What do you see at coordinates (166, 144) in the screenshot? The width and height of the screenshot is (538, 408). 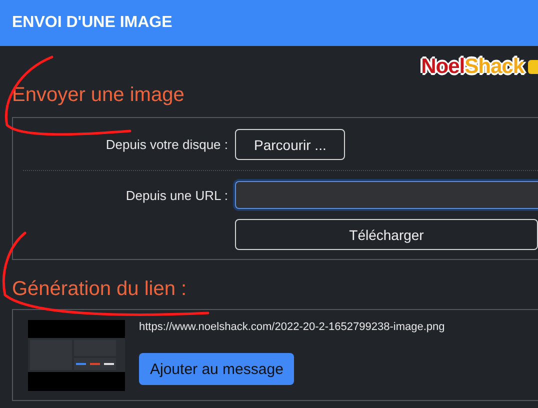 I see `field-label: Depuis votre disque :` at bounding box center [166, 144].